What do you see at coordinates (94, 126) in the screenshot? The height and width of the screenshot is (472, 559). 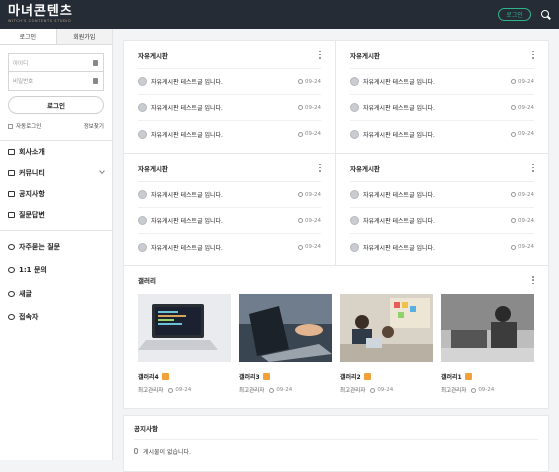 I see `find-info-link: 정보찾기` at bounding box center [94, 126].